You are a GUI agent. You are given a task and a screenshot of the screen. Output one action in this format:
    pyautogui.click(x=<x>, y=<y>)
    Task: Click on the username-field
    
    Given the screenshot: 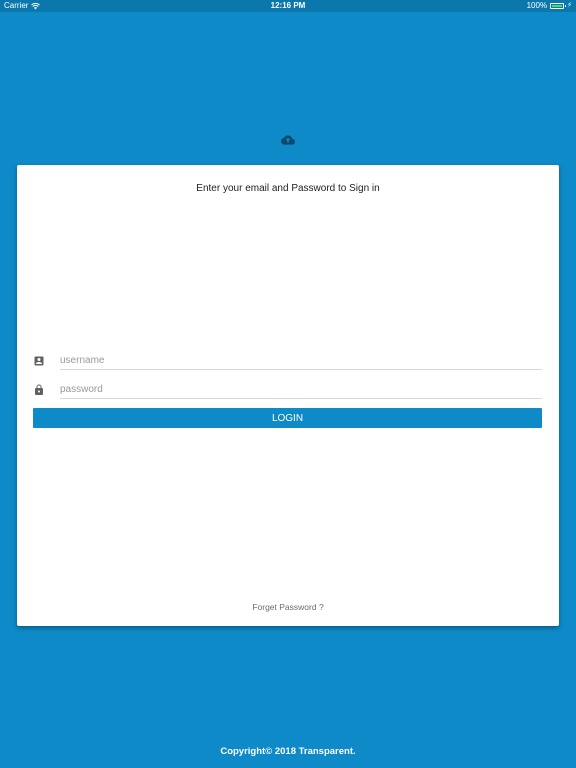 What is the action you would take?
    pyautogui.click(x=287, y=361)
    